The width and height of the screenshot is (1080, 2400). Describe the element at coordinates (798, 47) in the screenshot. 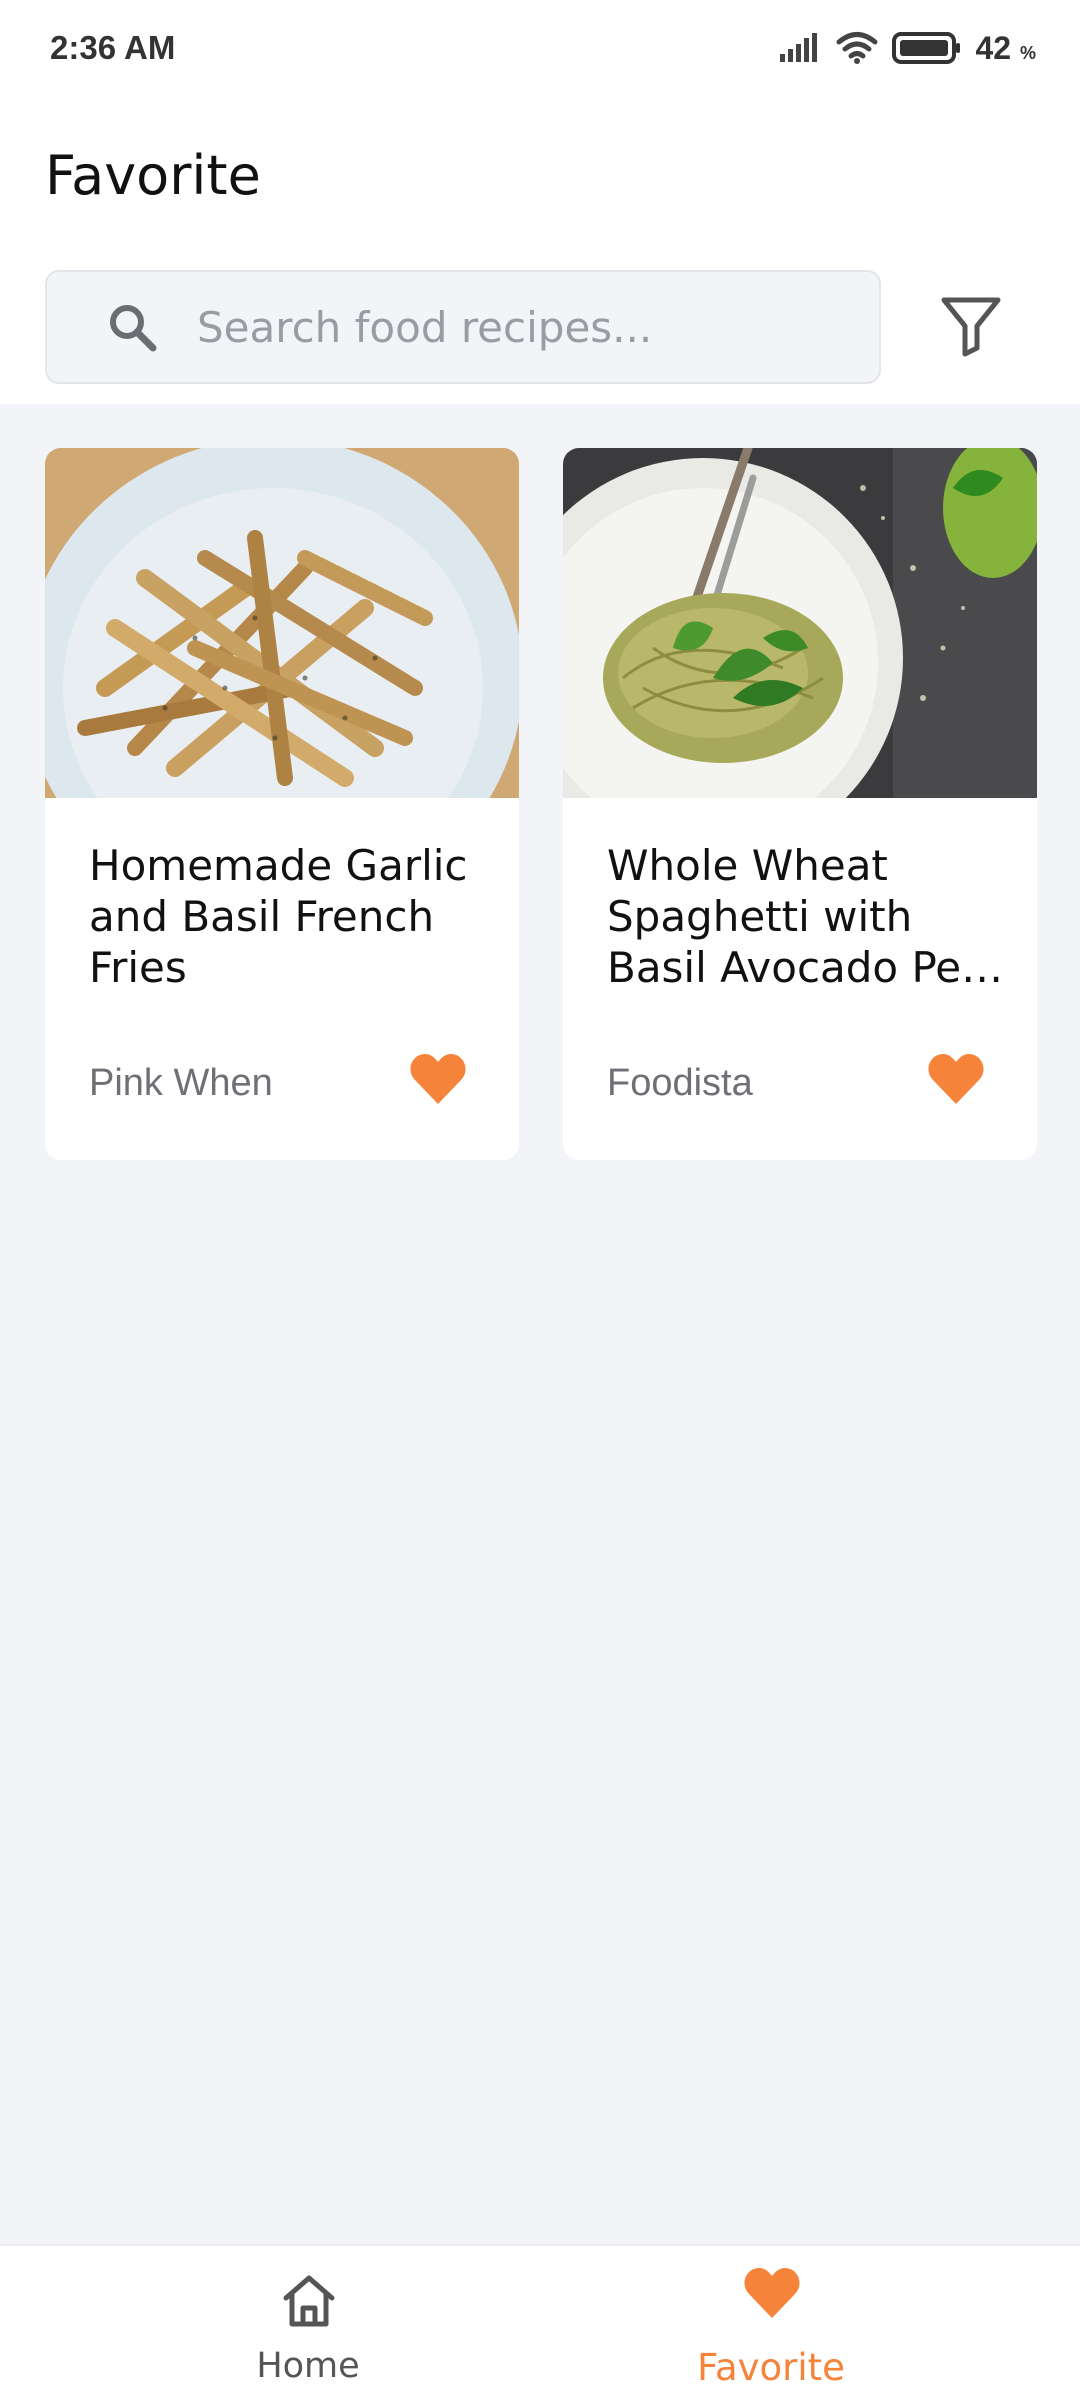

I see `signal-icon` at that location.